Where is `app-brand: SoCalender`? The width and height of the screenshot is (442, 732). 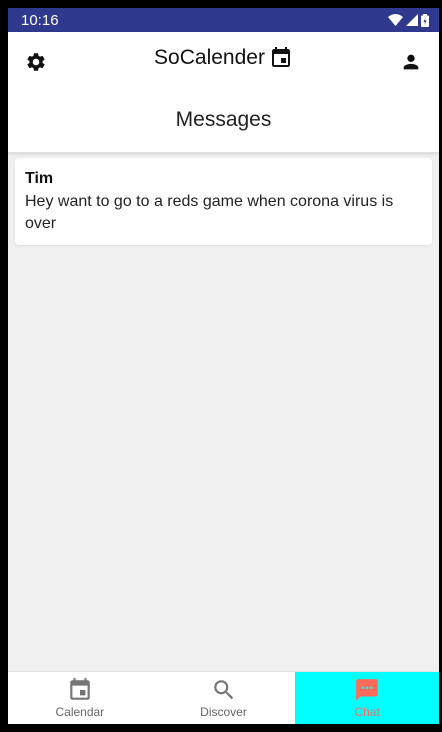 app-brand: SoCalender is located at coordinates (223, 58).